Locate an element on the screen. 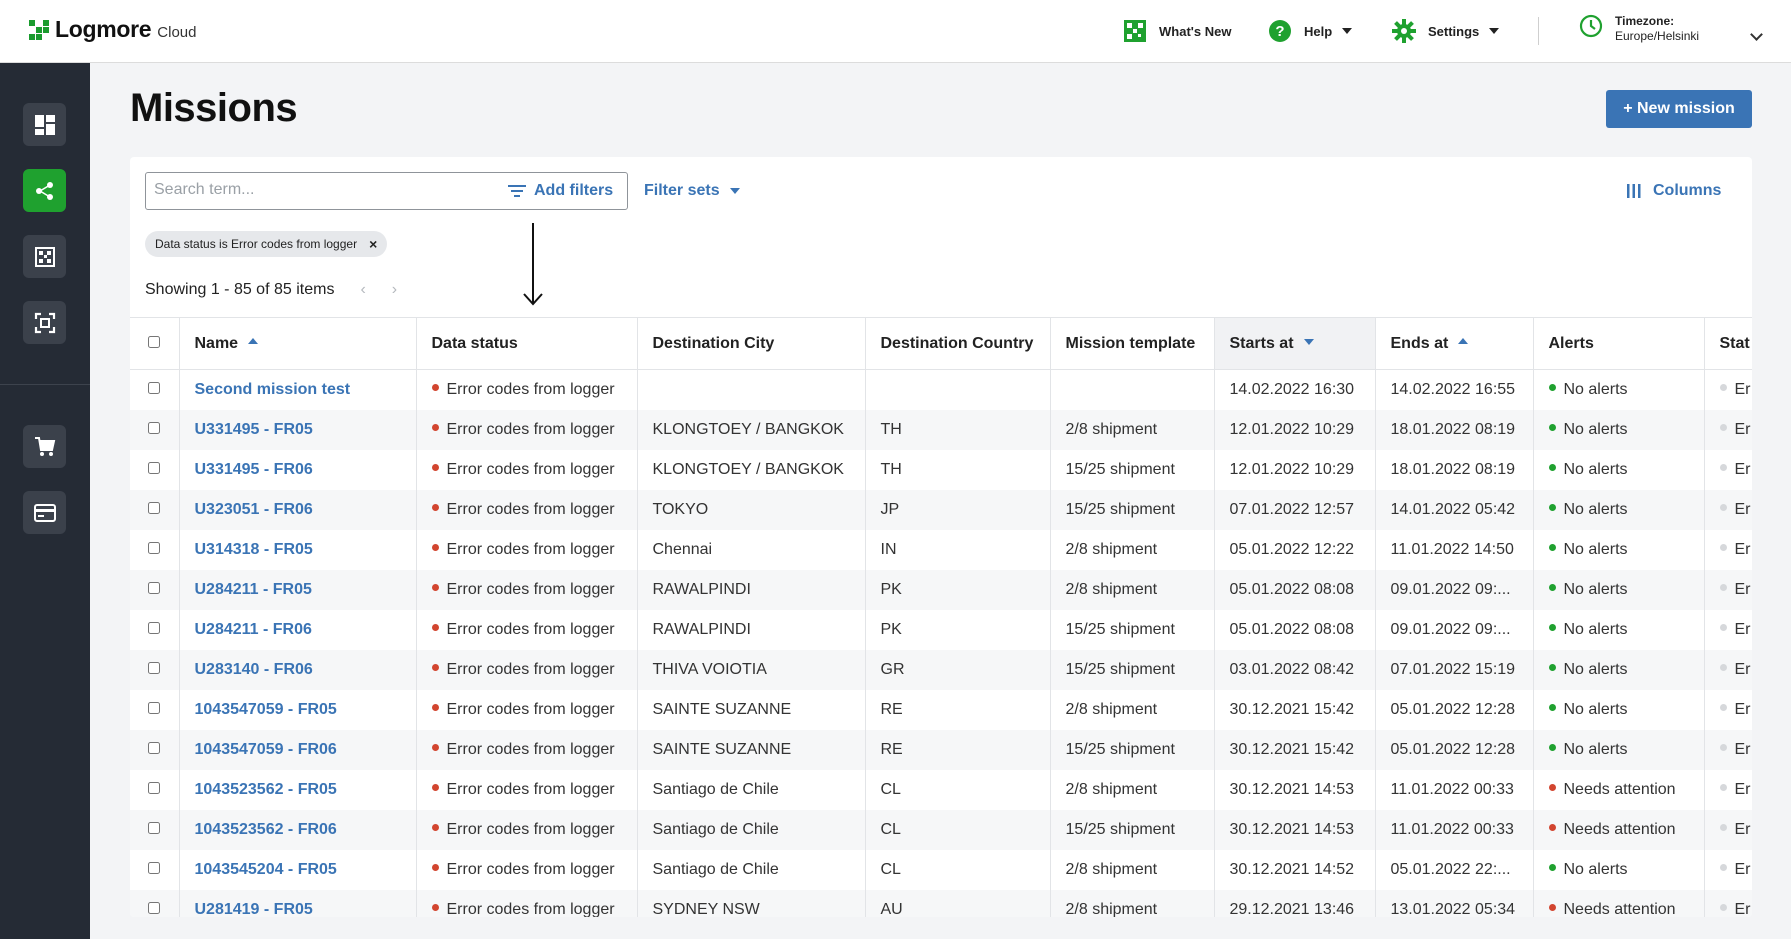  mission-name-link: U284211 - FR06 is located at coordinates (253, 629).